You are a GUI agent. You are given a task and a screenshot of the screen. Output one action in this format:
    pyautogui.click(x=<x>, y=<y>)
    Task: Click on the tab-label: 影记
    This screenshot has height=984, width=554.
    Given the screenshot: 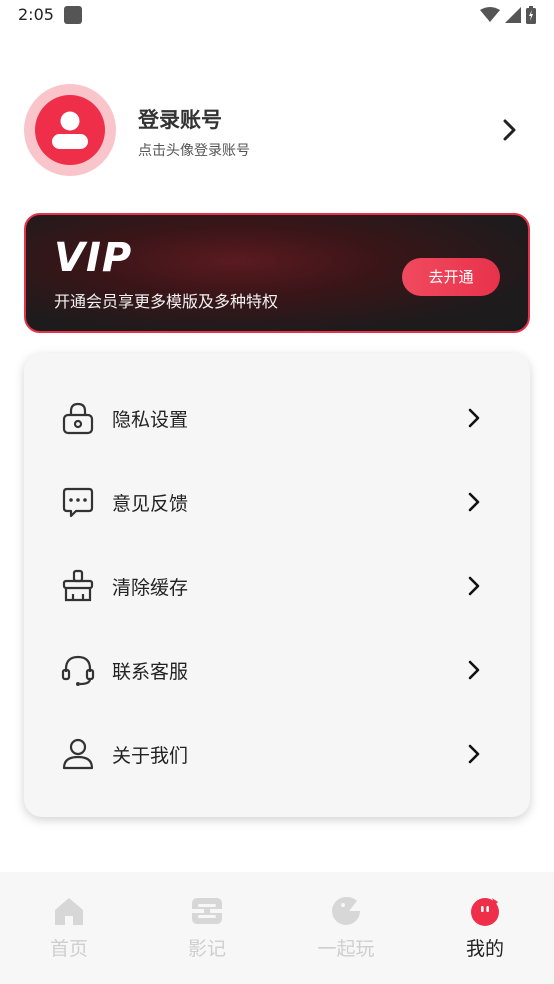 What is the action you would take?
    pyautogui.click(x=206, y=949)
    